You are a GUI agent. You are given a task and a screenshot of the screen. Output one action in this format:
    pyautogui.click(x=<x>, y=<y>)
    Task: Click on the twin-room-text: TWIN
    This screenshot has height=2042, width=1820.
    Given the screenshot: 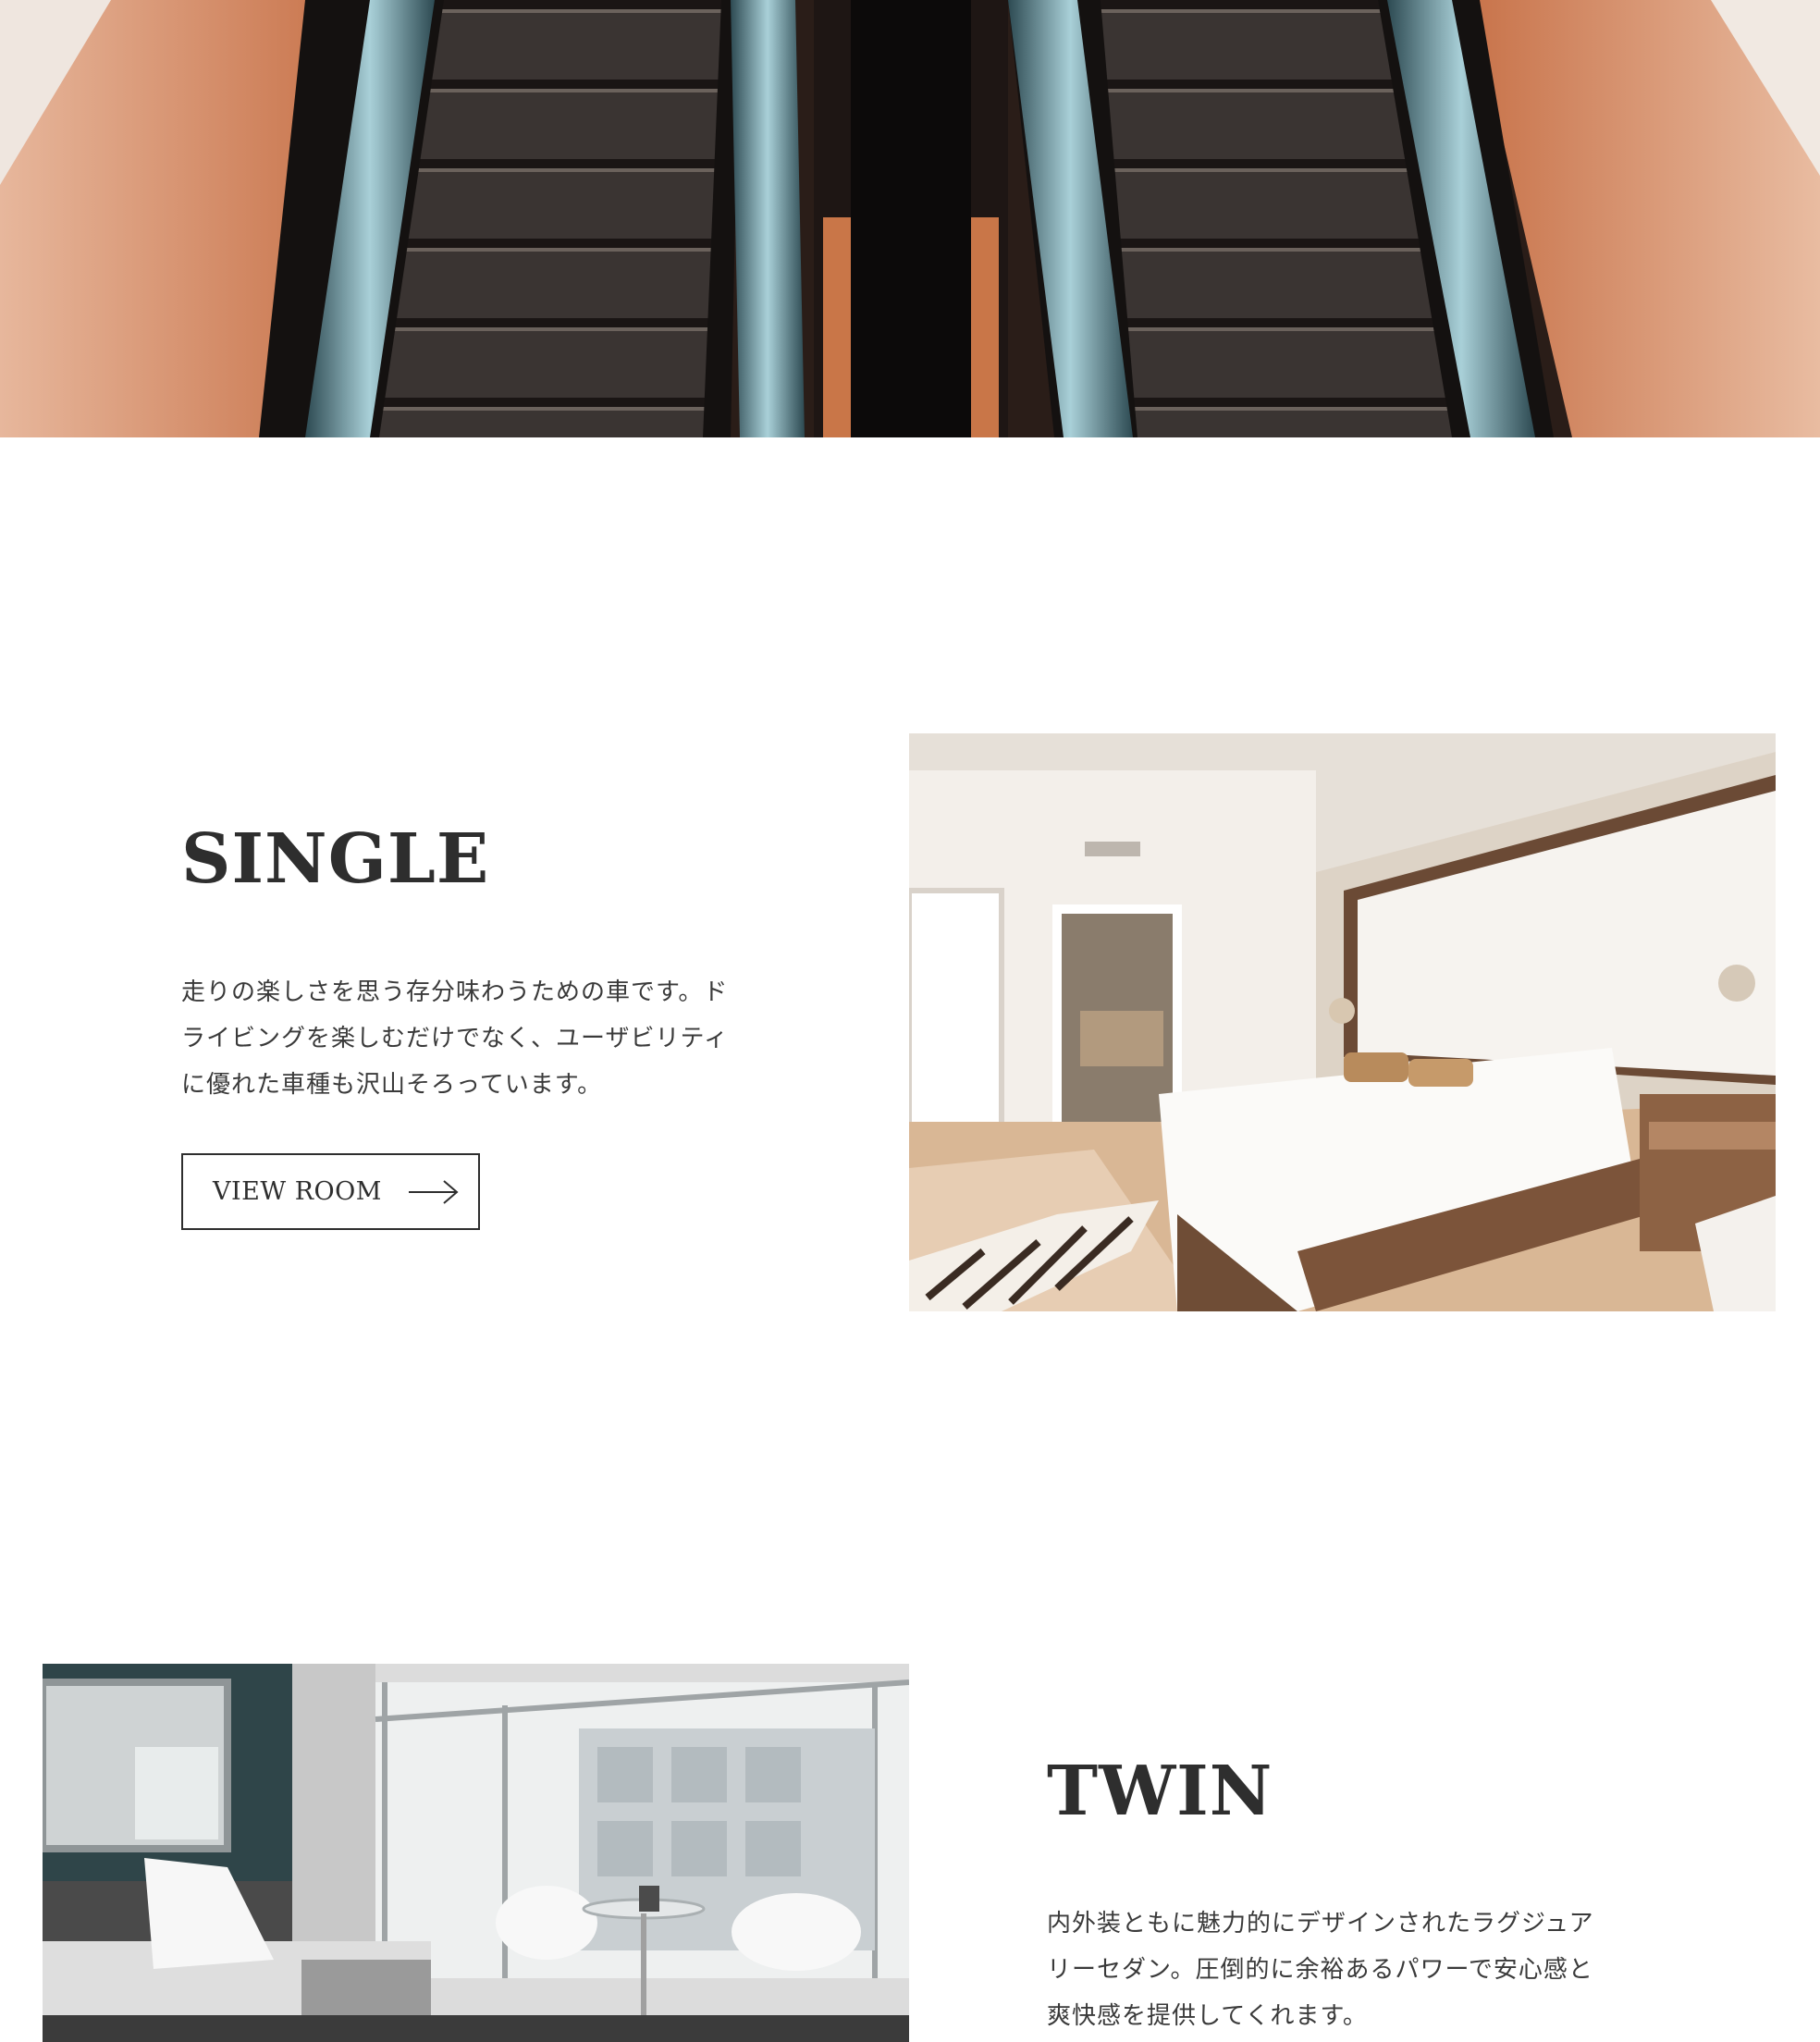 What is the action you would take?
    pyautogui.click(x=1343, y=1791)
    